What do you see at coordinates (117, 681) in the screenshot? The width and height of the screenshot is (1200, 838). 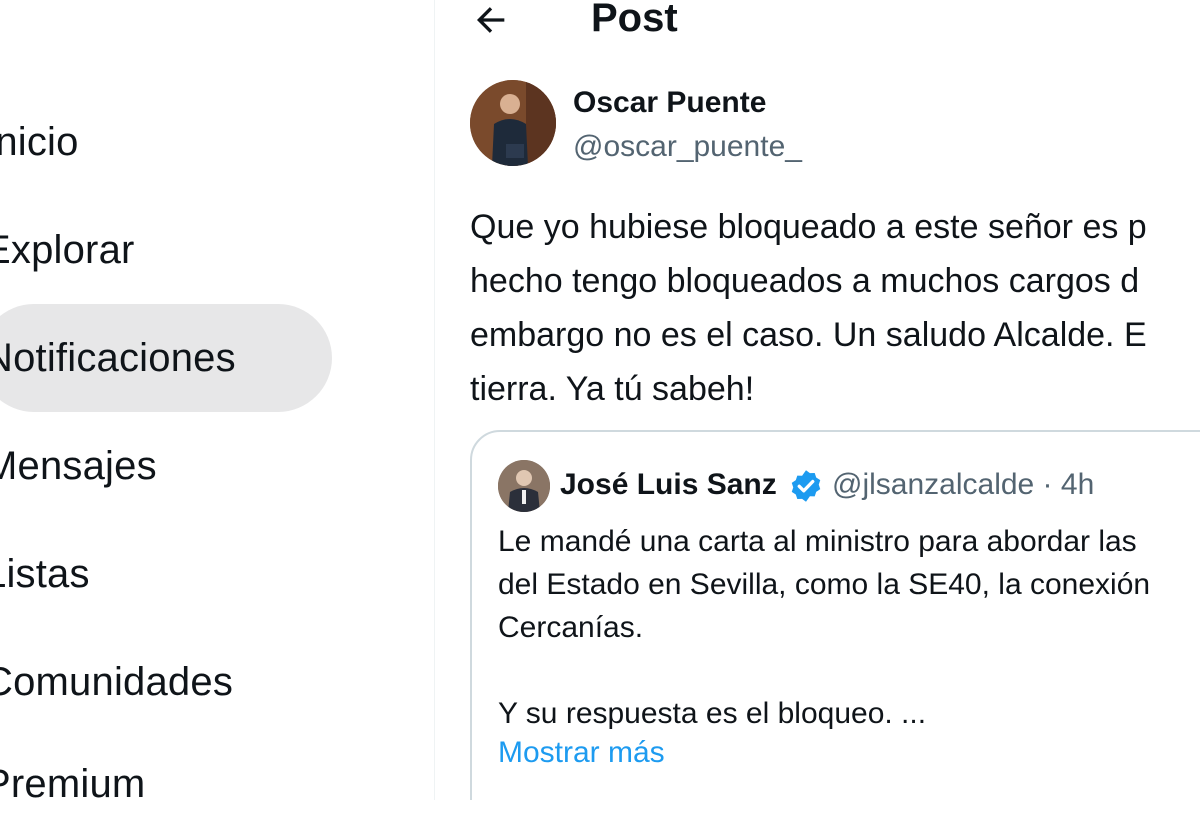 I see `sidebar-item-label: Comunidades` at bounding box center [117, 681].